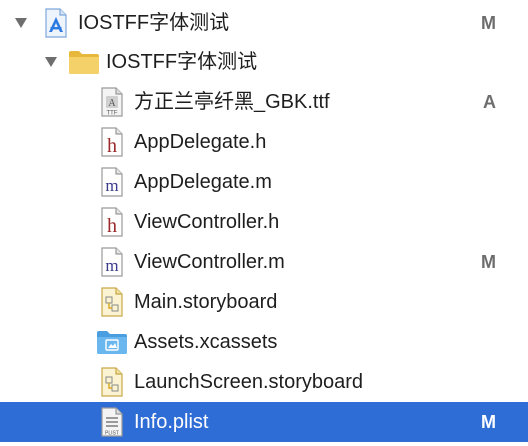 The height and width of the screenshot is (446, 528). I want to click on asset-catalog-icon, so click(112, 342).